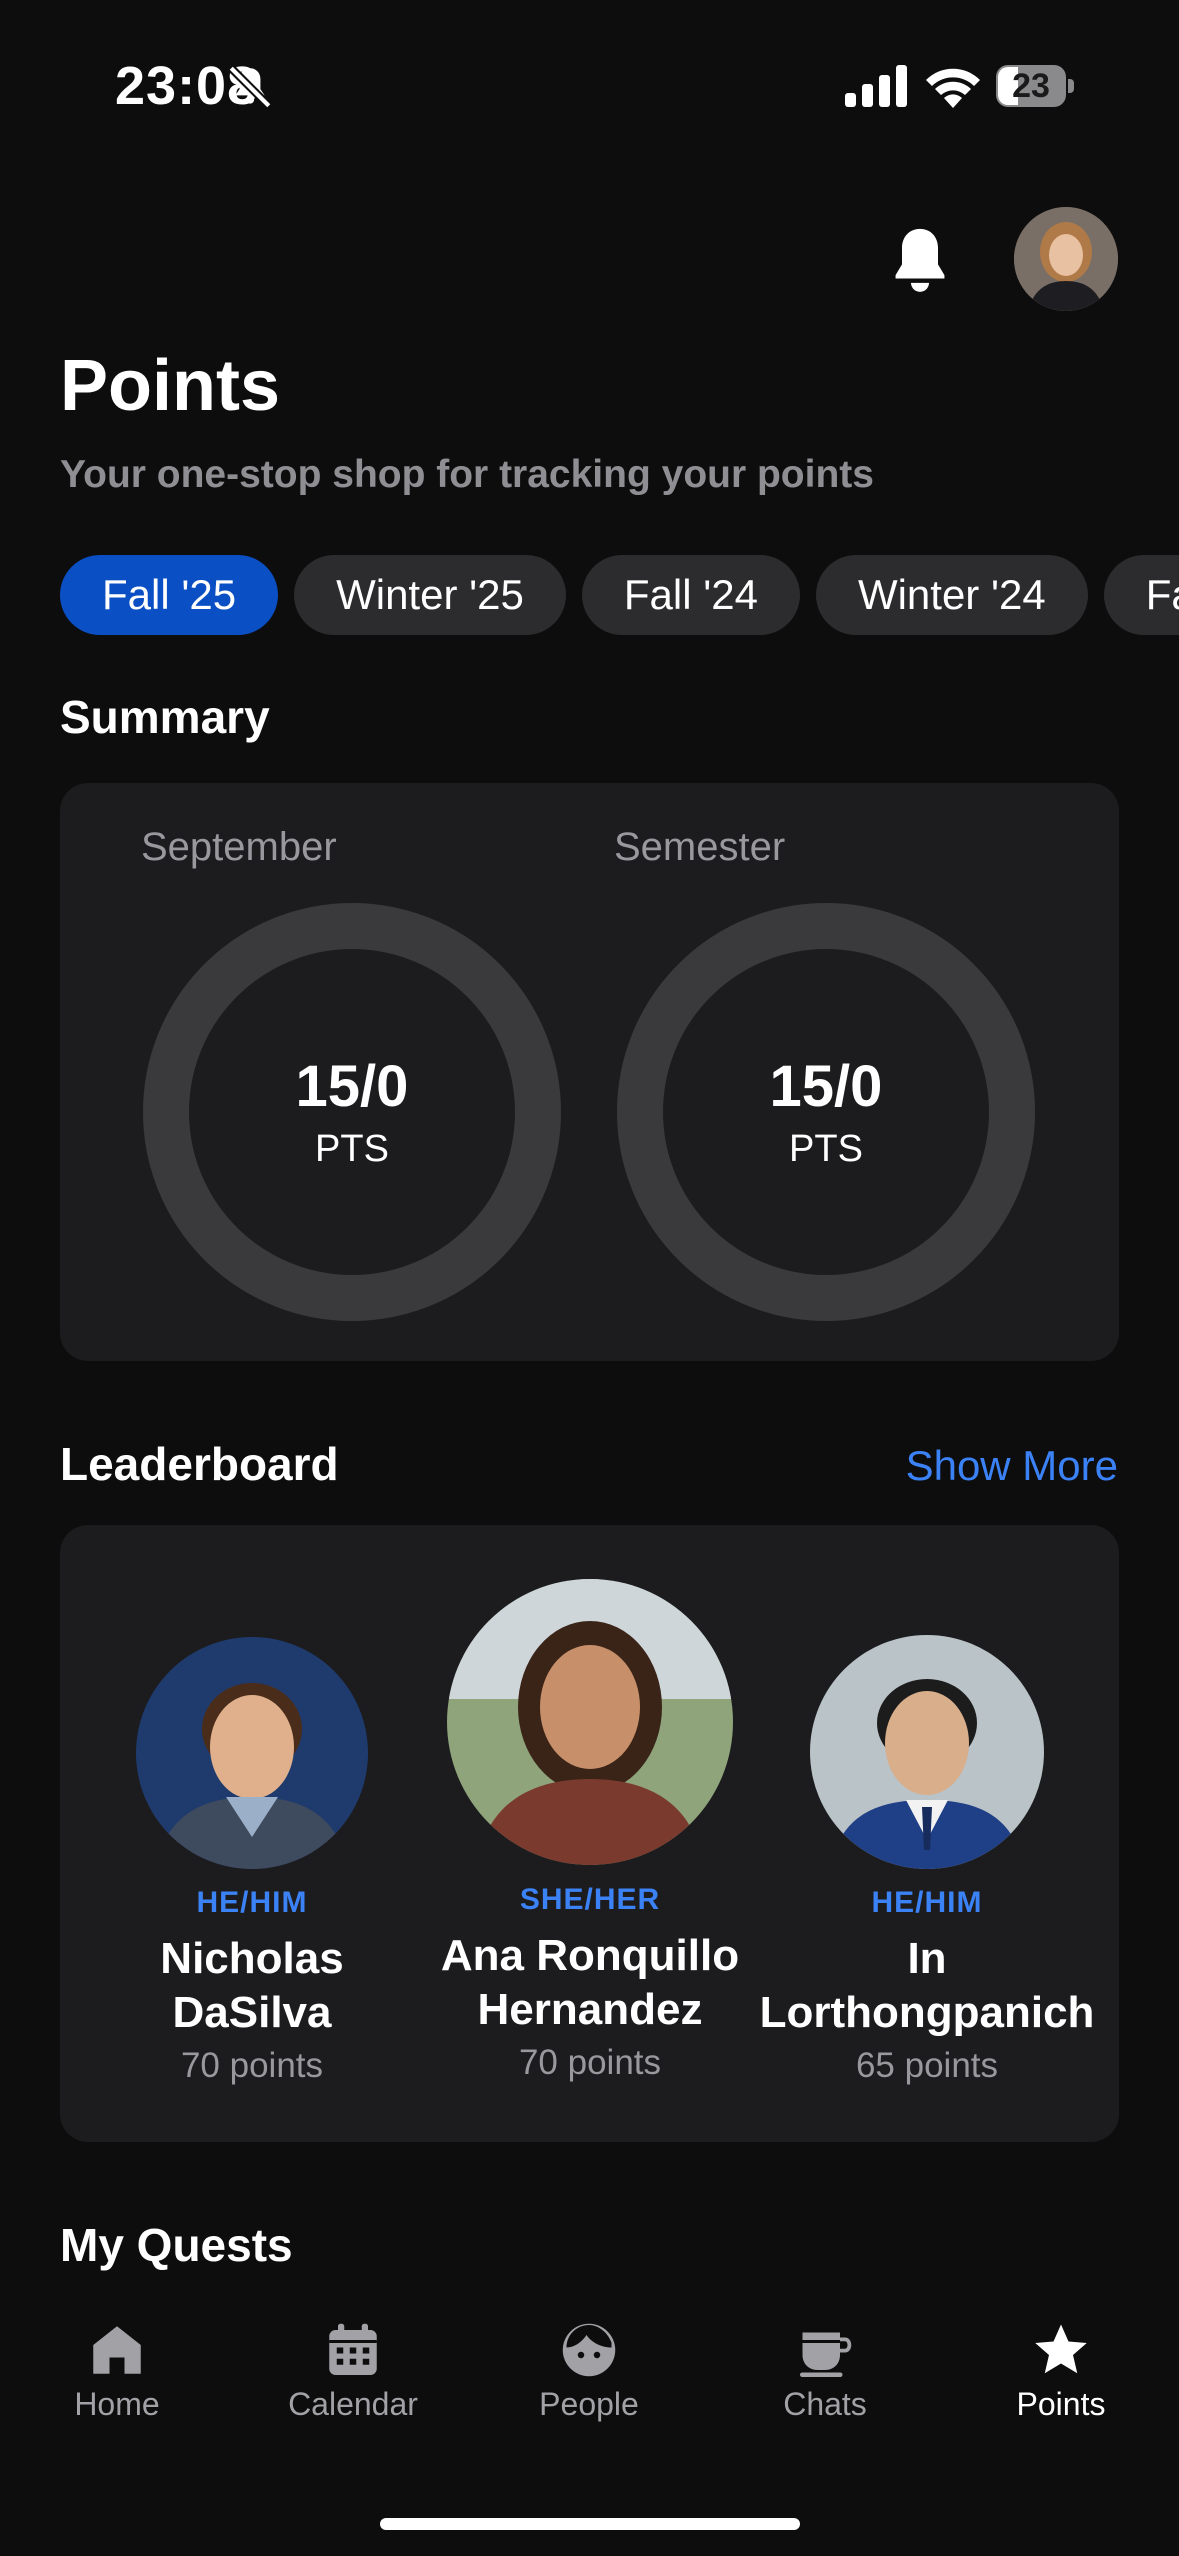 This screenshot has width=1179, height=2556. Describe the element at coordinates (927, 2012) in the screenshot. I see `leader-name-line2: Lorthongpanich` at that location.